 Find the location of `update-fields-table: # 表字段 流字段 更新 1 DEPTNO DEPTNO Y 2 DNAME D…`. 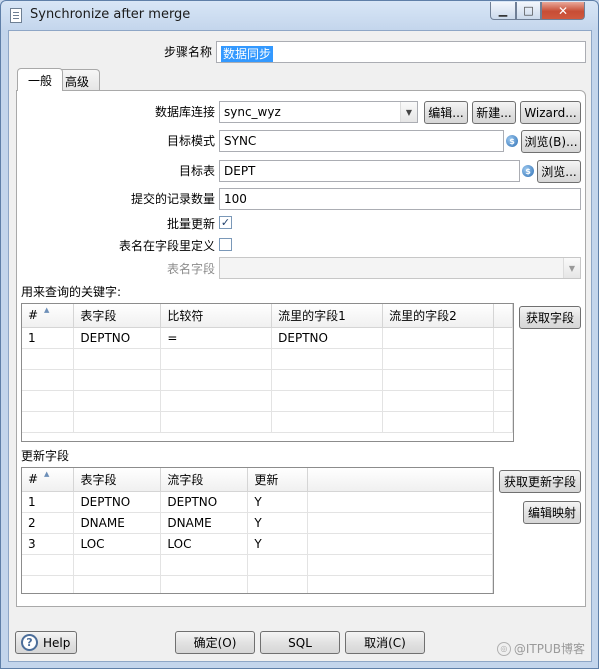

update-fields-table: # 表字段 流字段 更新 1 DEPTNO DEPTNO Y 2 DNAME D… is located at coordinates (257, 530).